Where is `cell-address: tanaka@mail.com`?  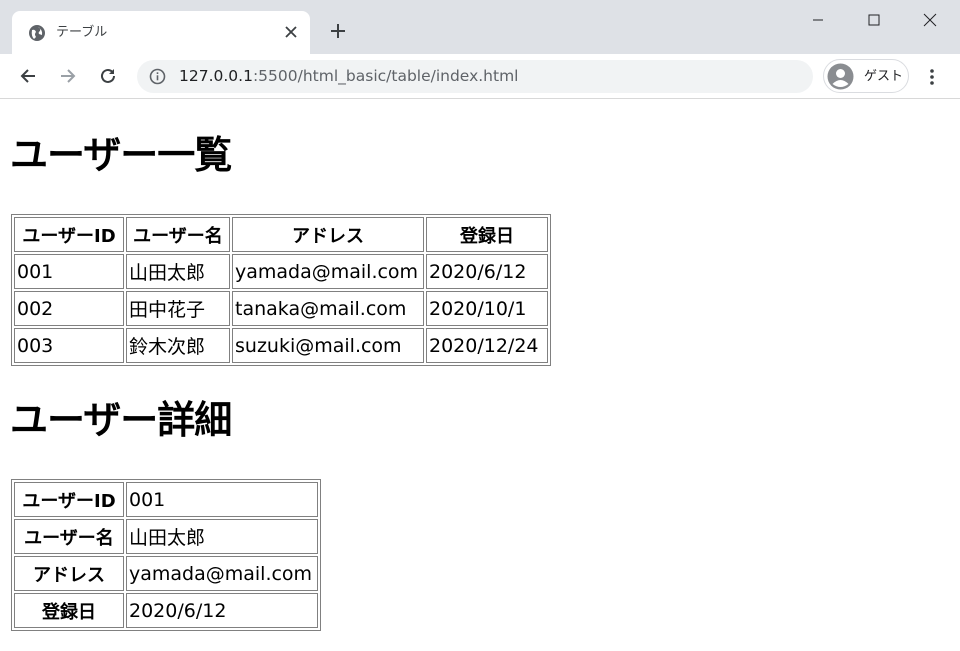
cell-address: tanaka@mail.com is located at coordinates (328, 308).